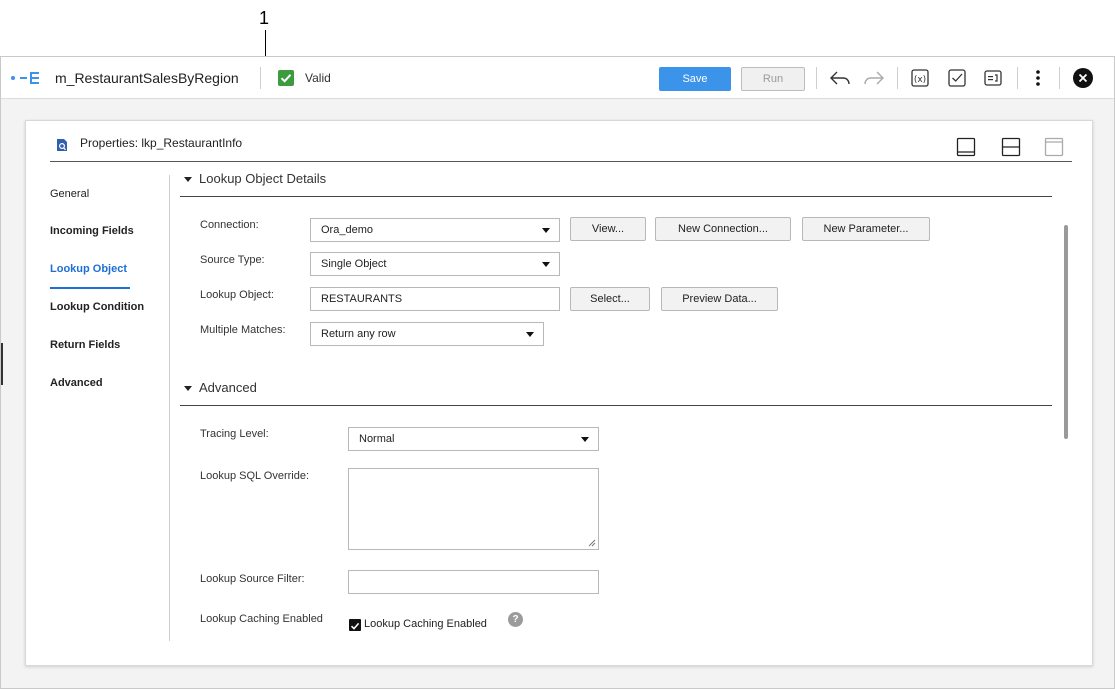  I want to click on connection-label: Connection:, so click(229, 225).